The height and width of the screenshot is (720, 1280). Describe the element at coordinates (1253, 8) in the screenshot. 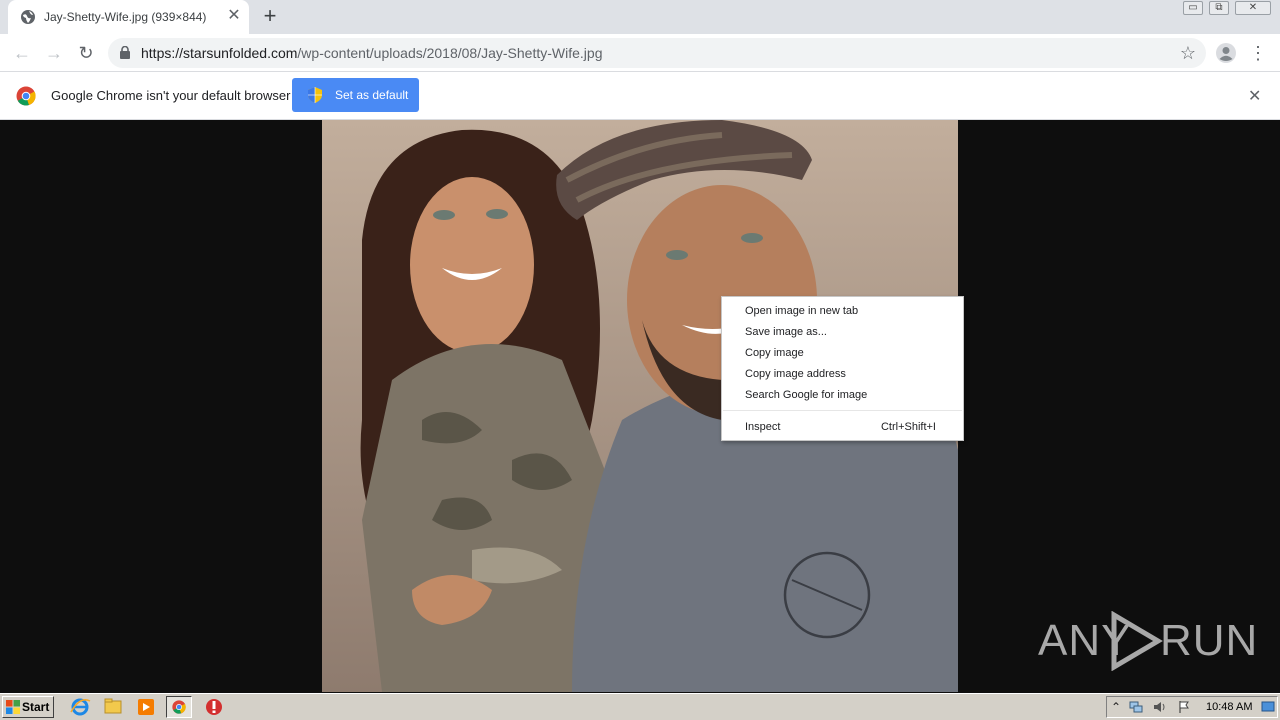

I see `window-close-button: ✕` at that location.